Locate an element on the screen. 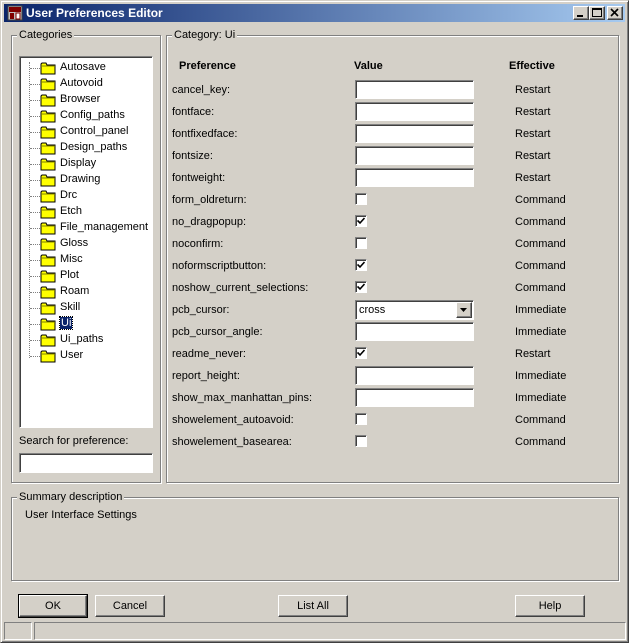  minimize-icon is located at coordinates (580, 16).